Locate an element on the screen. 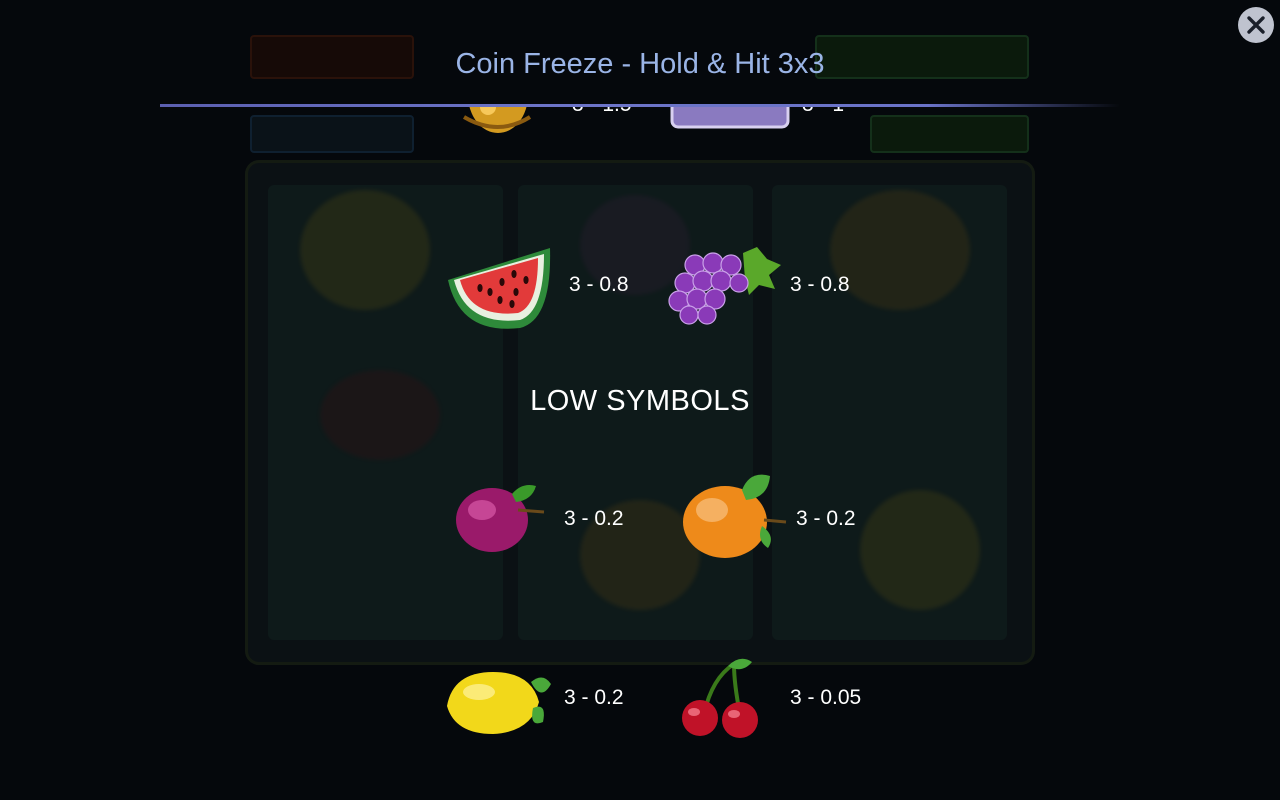 The image size is (1280, 800). paytable-row-partial: 3 - 1.5 3 - 1 is located at coordinates (640, 122).